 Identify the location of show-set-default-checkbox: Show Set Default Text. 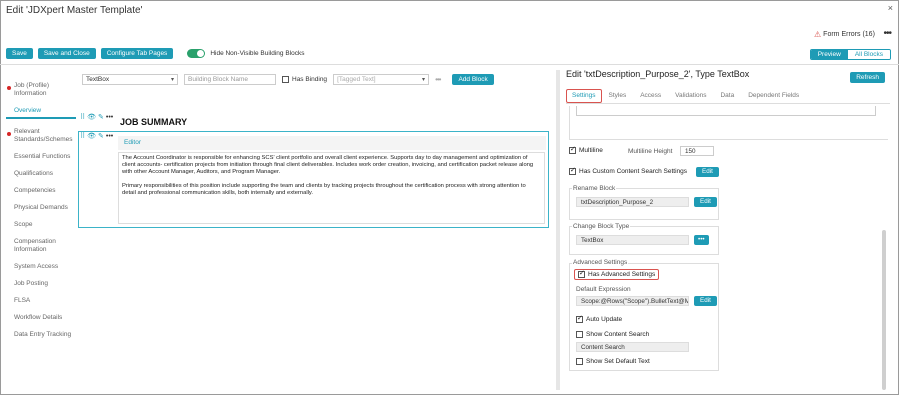
(613, 361).